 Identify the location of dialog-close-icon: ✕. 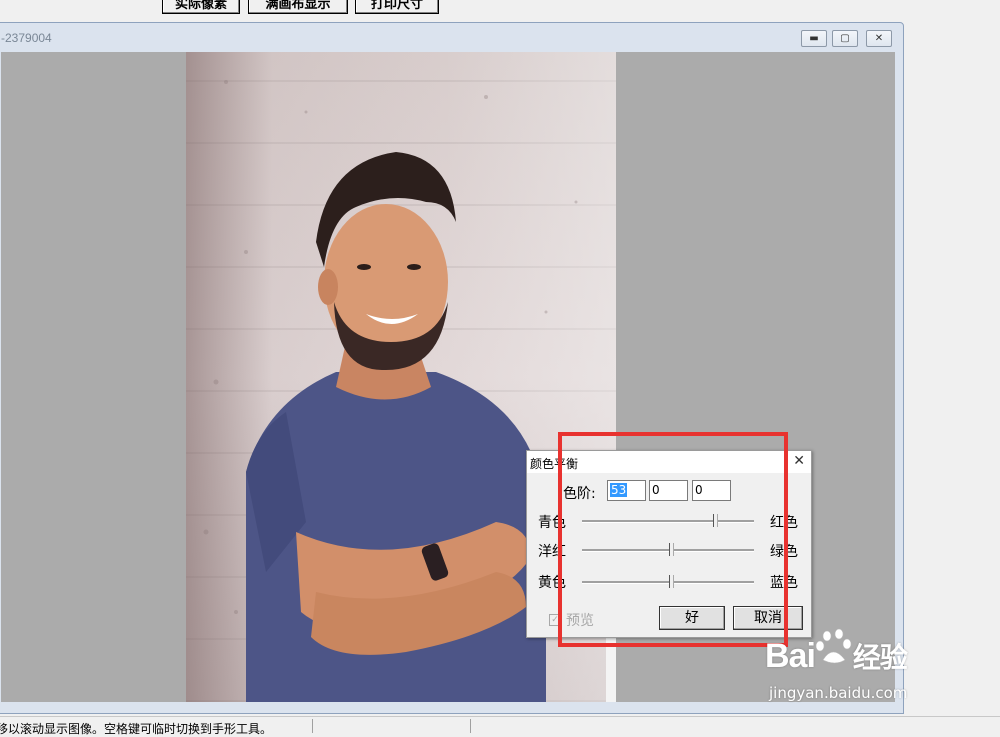
(799, 461).